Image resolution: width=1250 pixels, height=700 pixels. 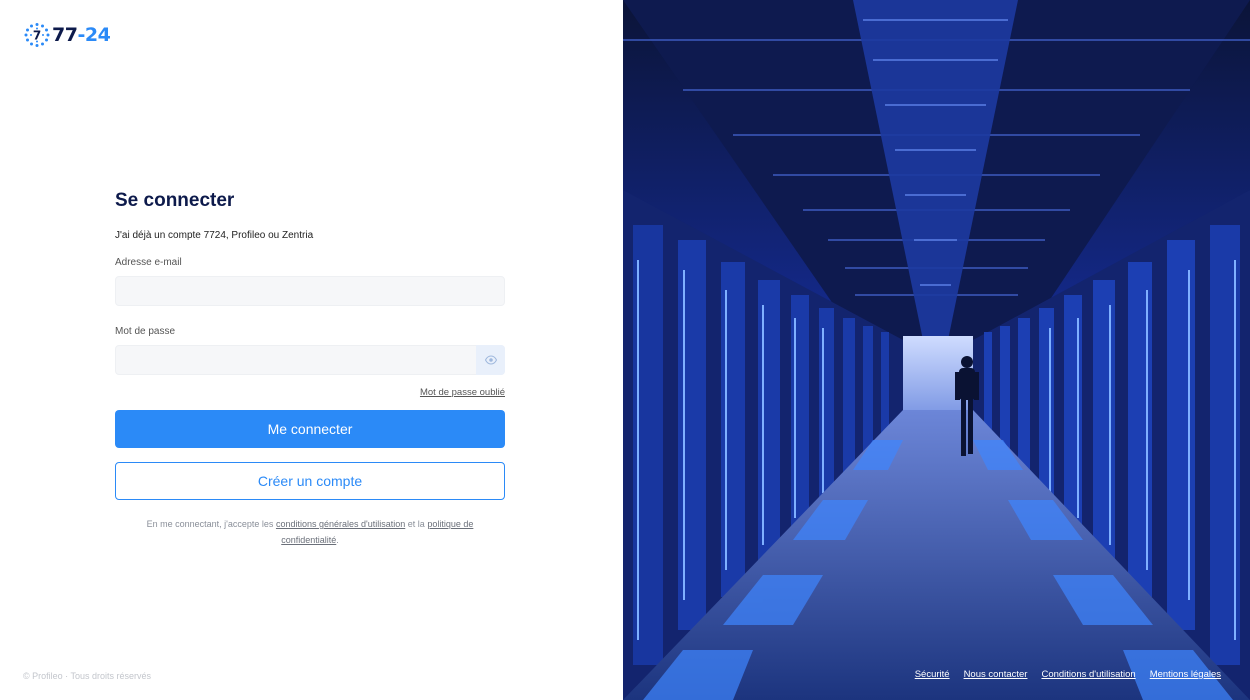 I want to click on copyright: © Profileo · Tous droits réservés, so click(x=87, y=676).